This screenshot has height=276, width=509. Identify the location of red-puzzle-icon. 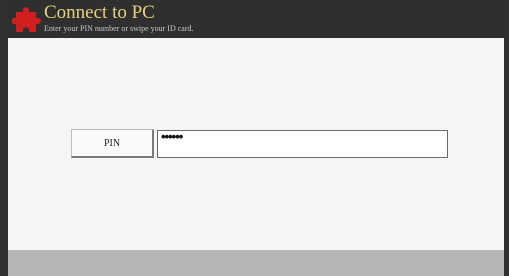
(26, 19).